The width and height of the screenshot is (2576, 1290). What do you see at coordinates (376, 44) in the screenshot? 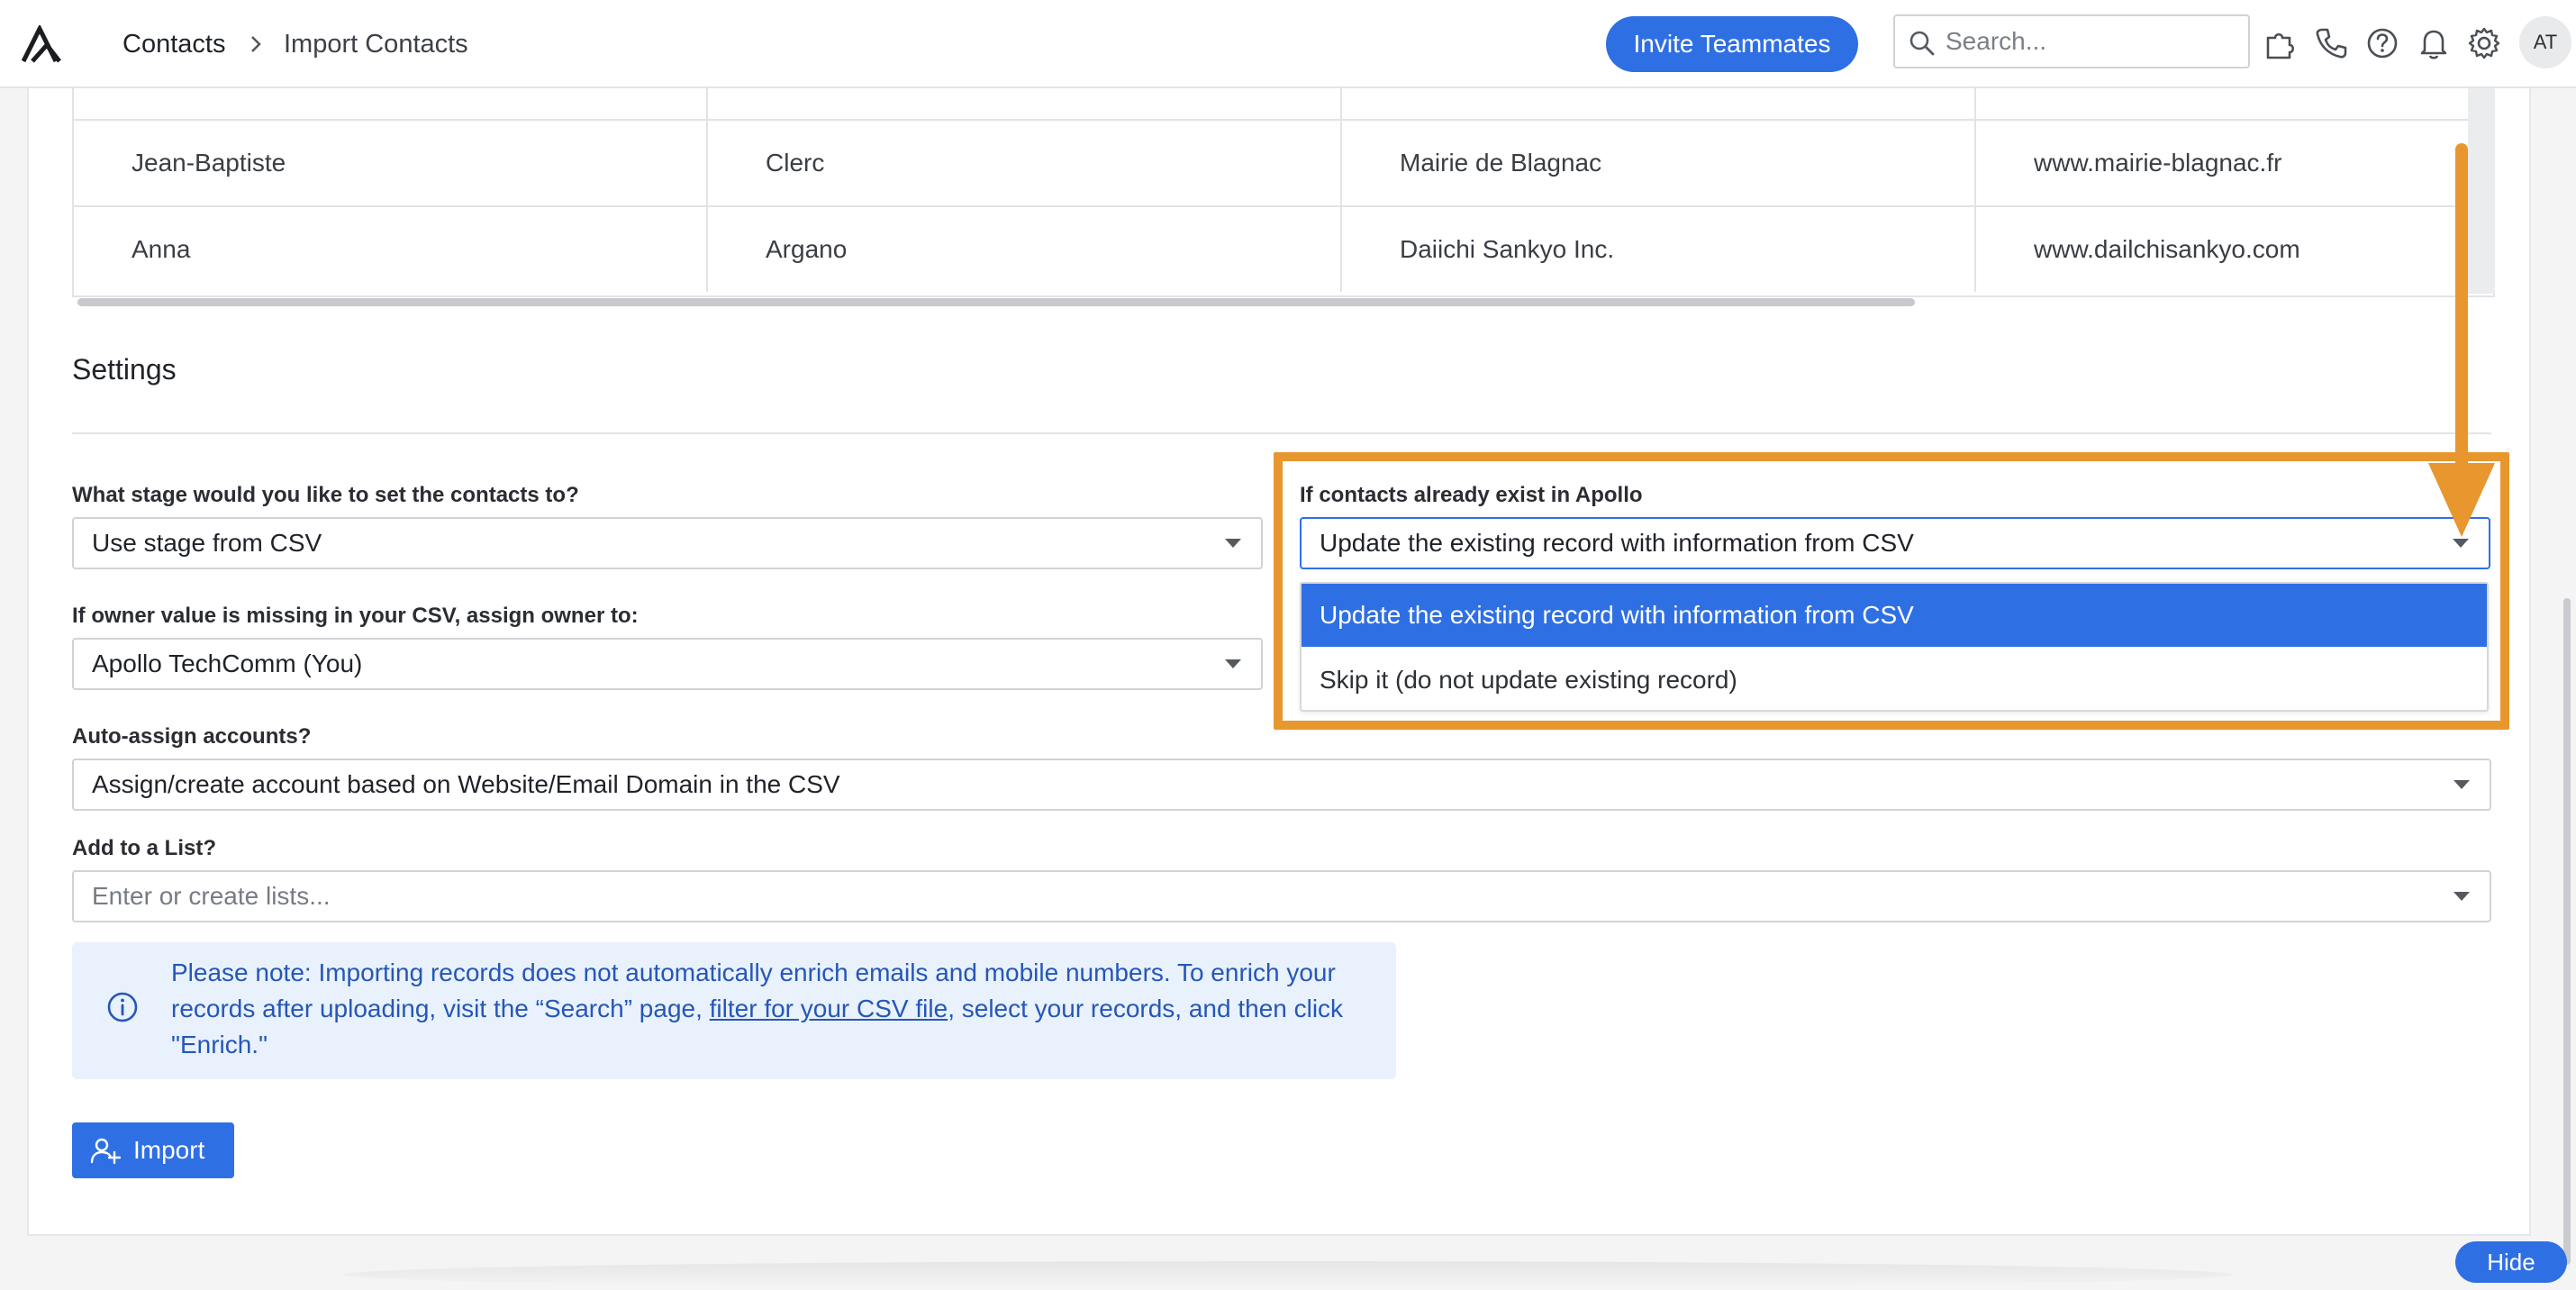
I see `breadcrumb-import-contacts: Import Contacts` at bounding box center [376, 44].